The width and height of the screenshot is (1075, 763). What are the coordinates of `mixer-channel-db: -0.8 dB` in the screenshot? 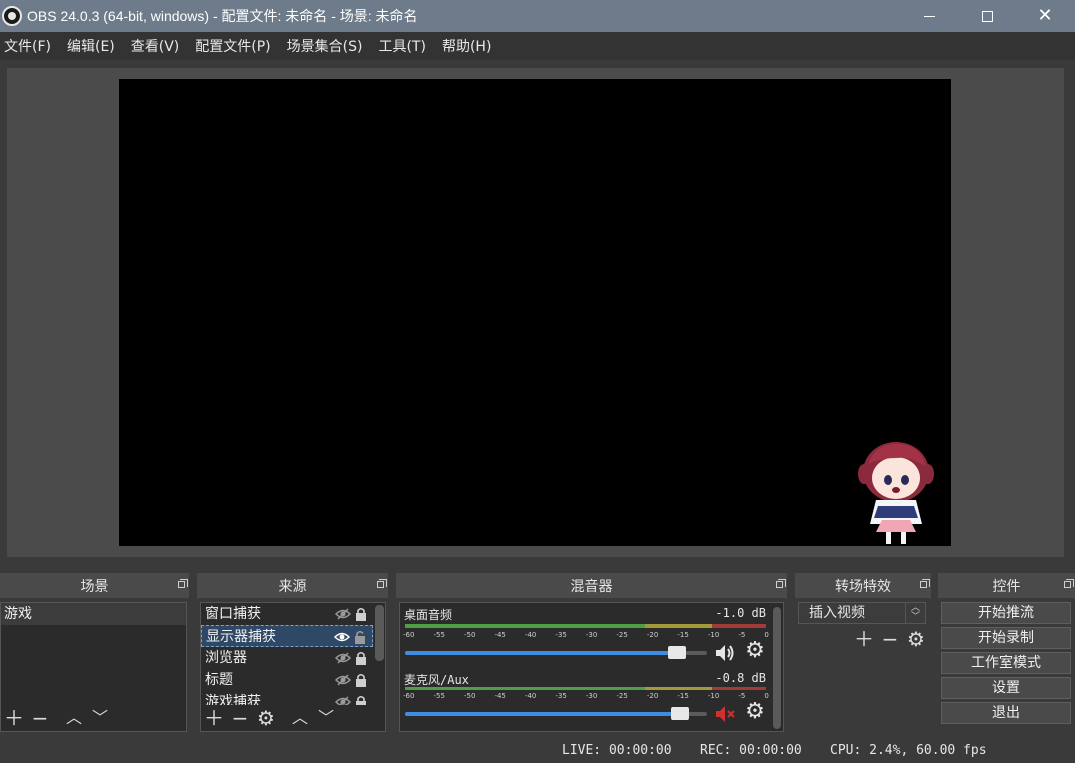 It's located at (740, 678).